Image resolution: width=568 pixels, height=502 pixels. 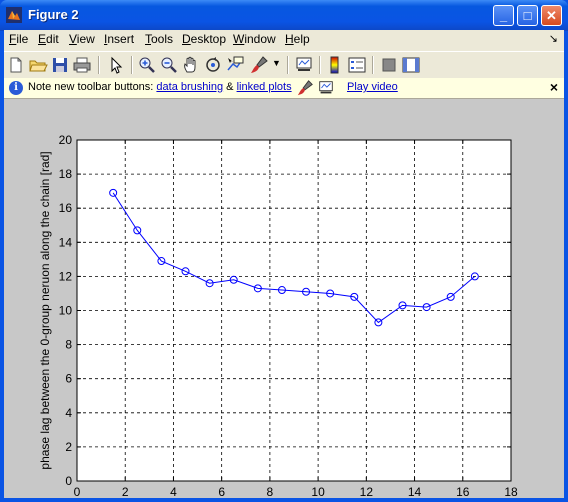 I want to click on info-prefix: Note new toolbar buttons:, so click(x=91, y=87).